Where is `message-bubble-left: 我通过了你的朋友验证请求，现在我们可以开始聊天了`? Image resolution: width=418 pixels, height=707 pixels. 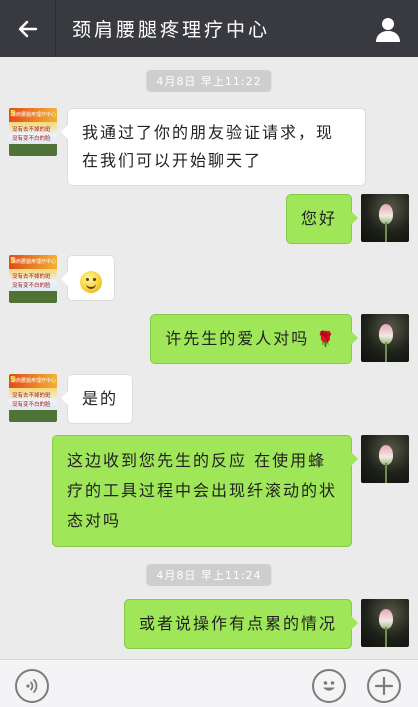
message-bubble-left: 我通过了你的朋友验证请求，现在我们可以开始聊天了 is located at coordinates (213, 147).